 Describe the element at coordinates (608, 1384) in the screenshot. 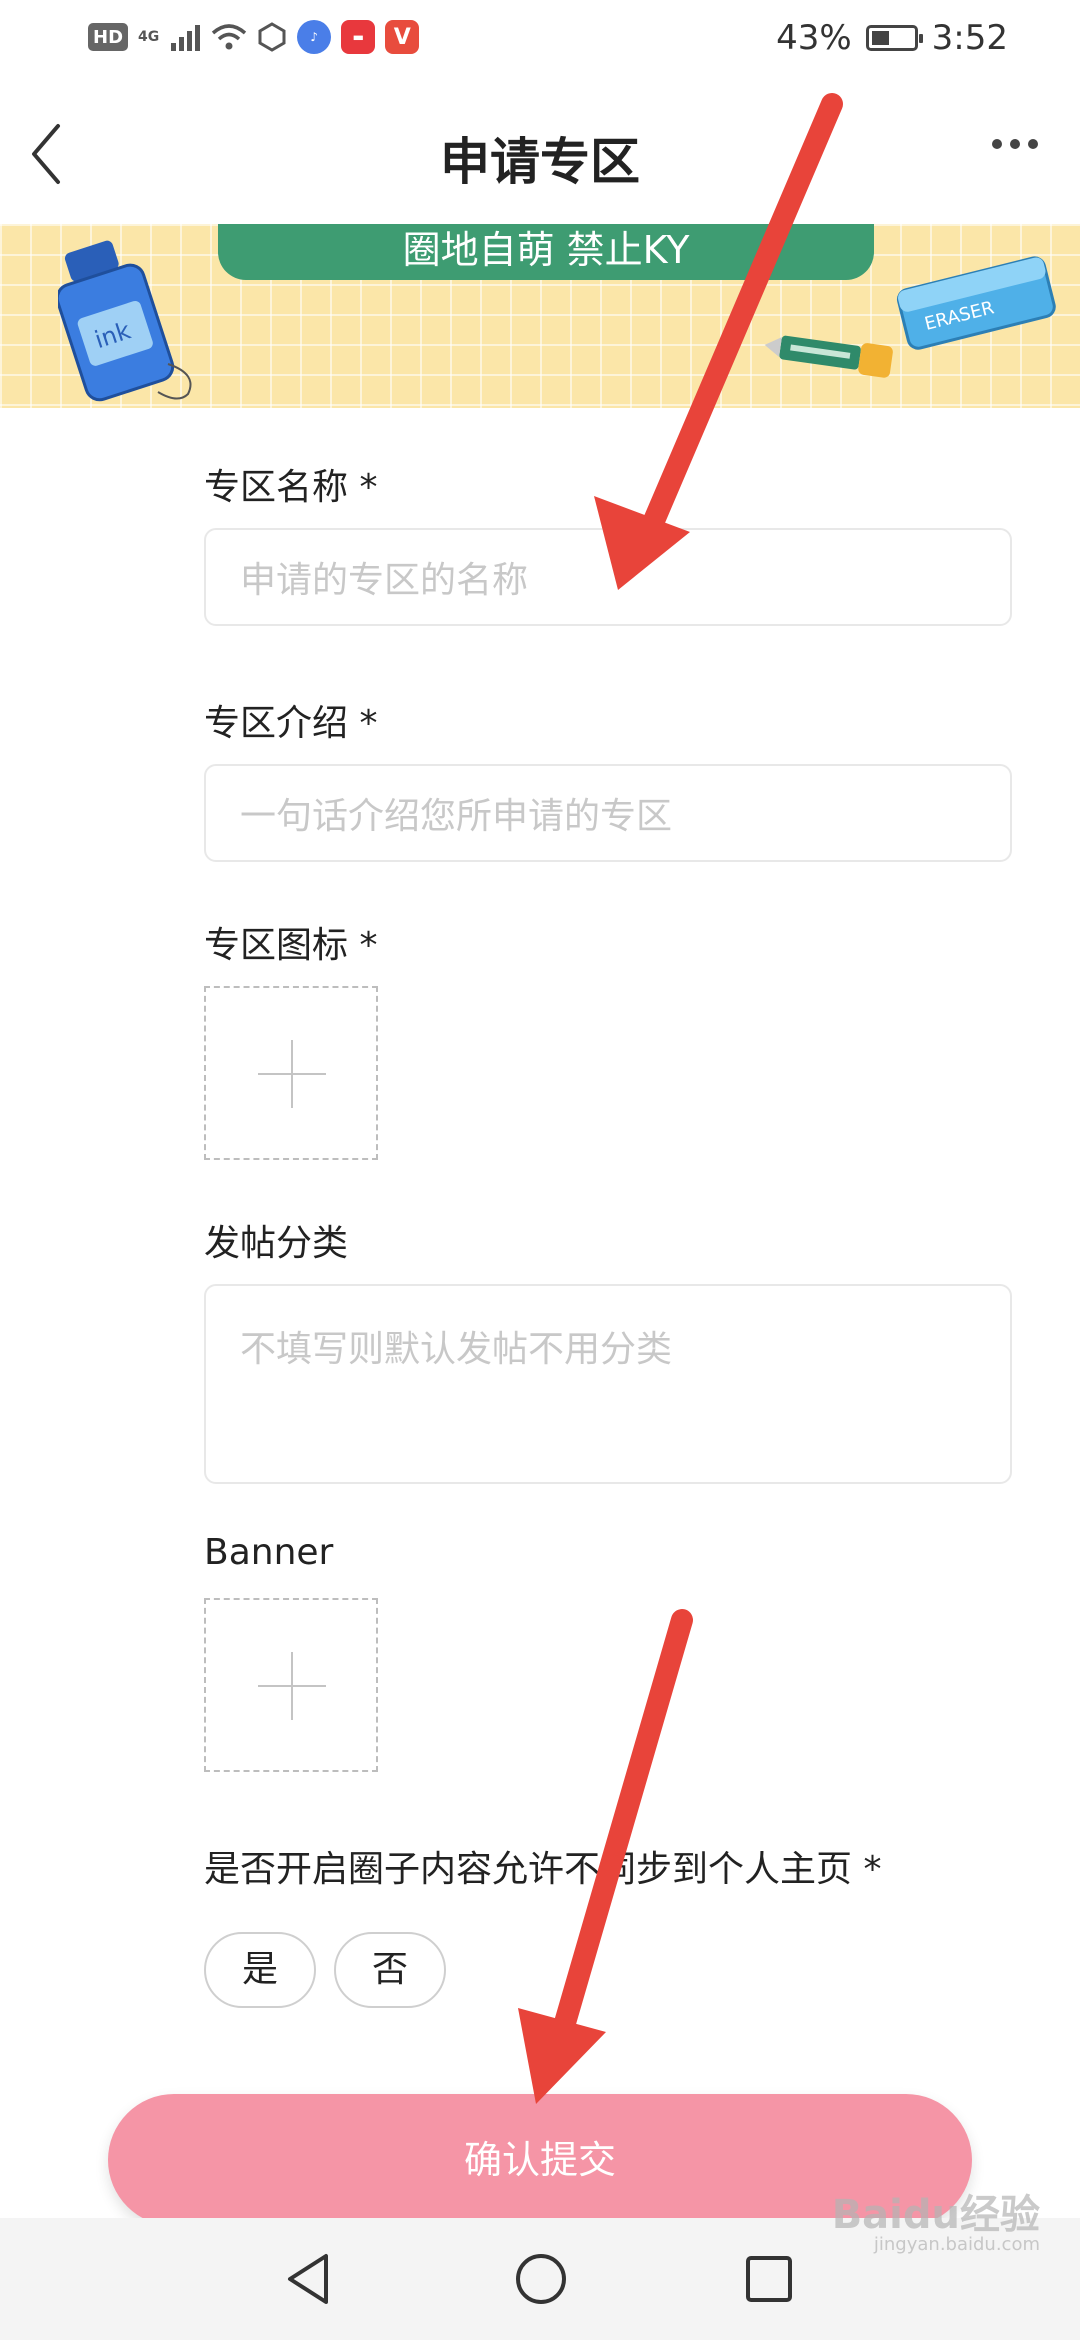

I see `post-category-input: 不填写则默认发帖不用分类` at that location.